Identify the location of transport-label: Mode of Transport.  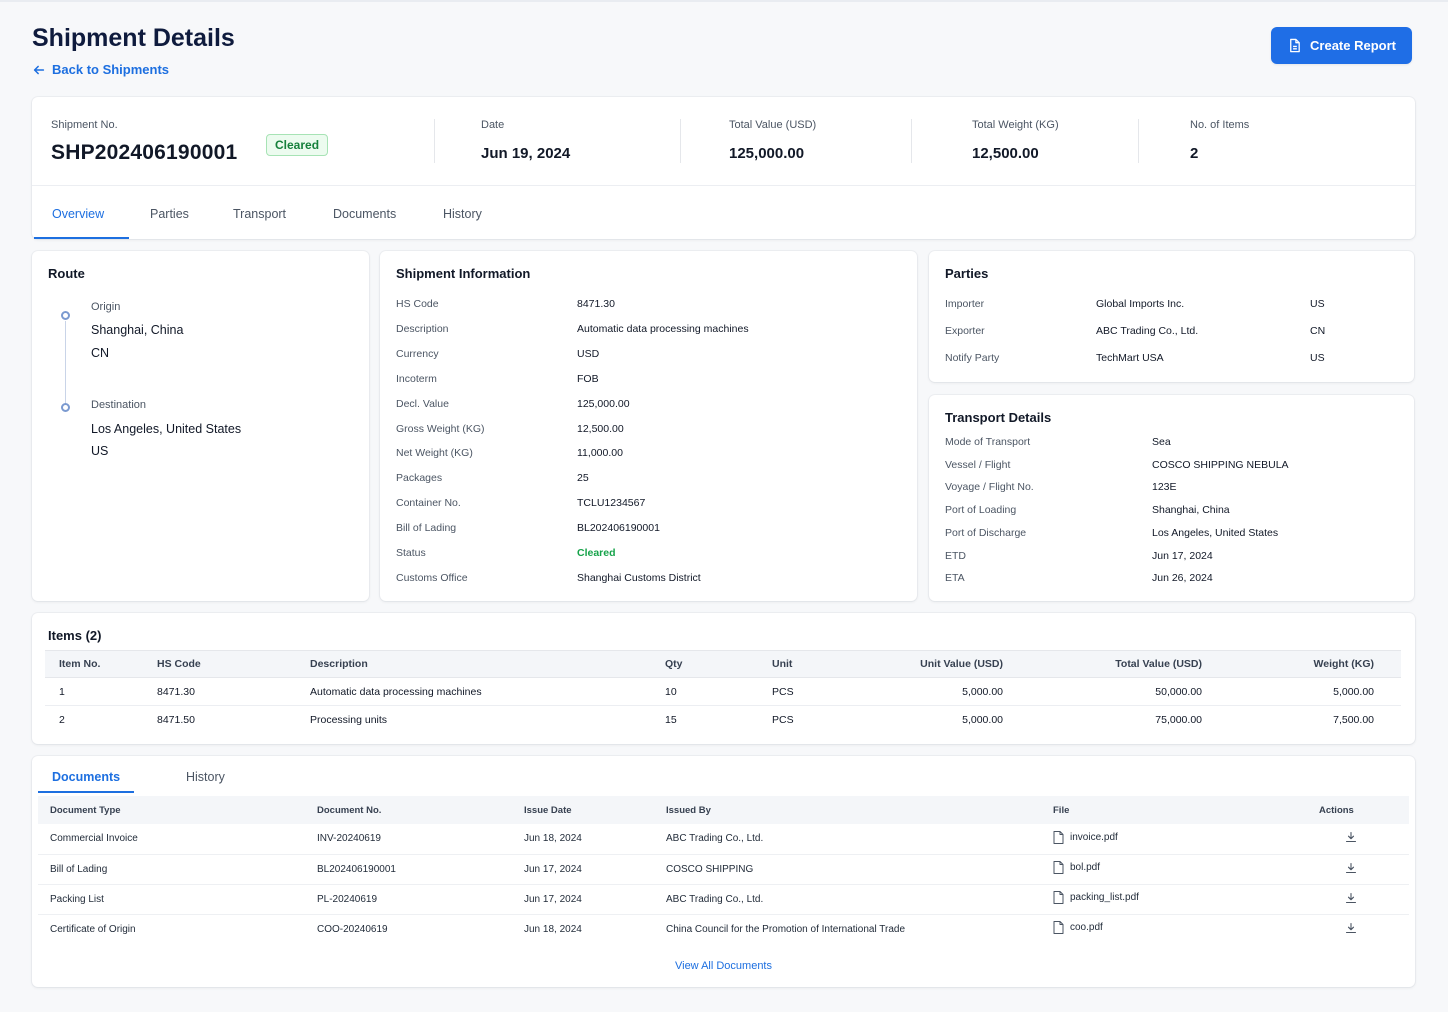
(988, 442).